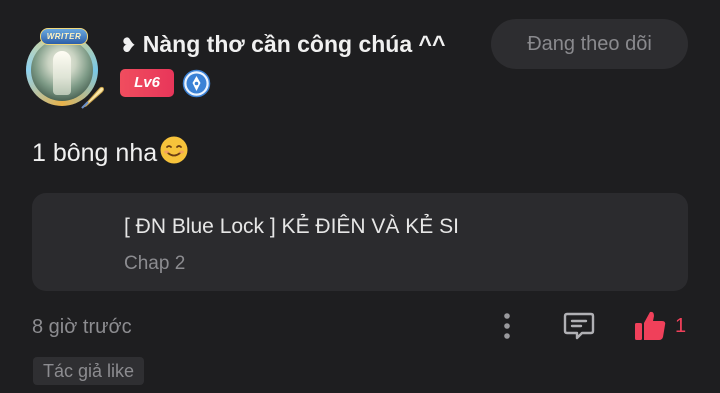 The height and width of the screenshot is (393, 720). I want to click on author-name: ❥ Nàng thơ cần công chúa ^^, so click(282, 44).